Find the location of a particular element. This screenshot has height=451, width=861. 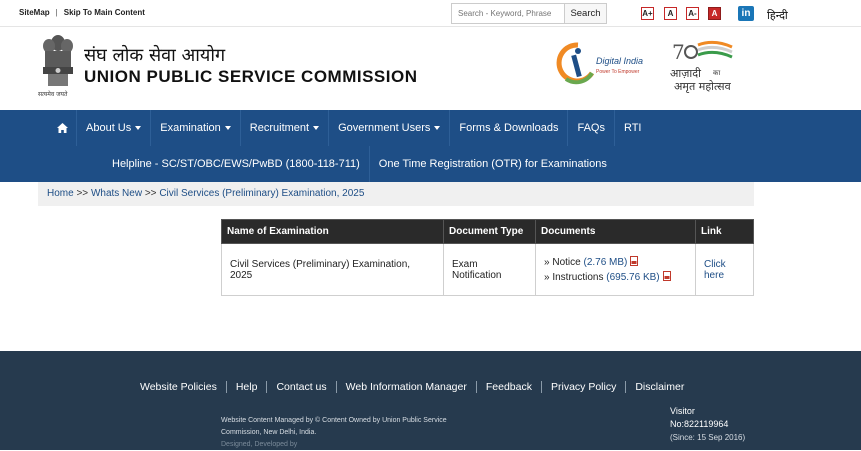

azadi-text: आज़ादी is located at coordinates (685, 73).